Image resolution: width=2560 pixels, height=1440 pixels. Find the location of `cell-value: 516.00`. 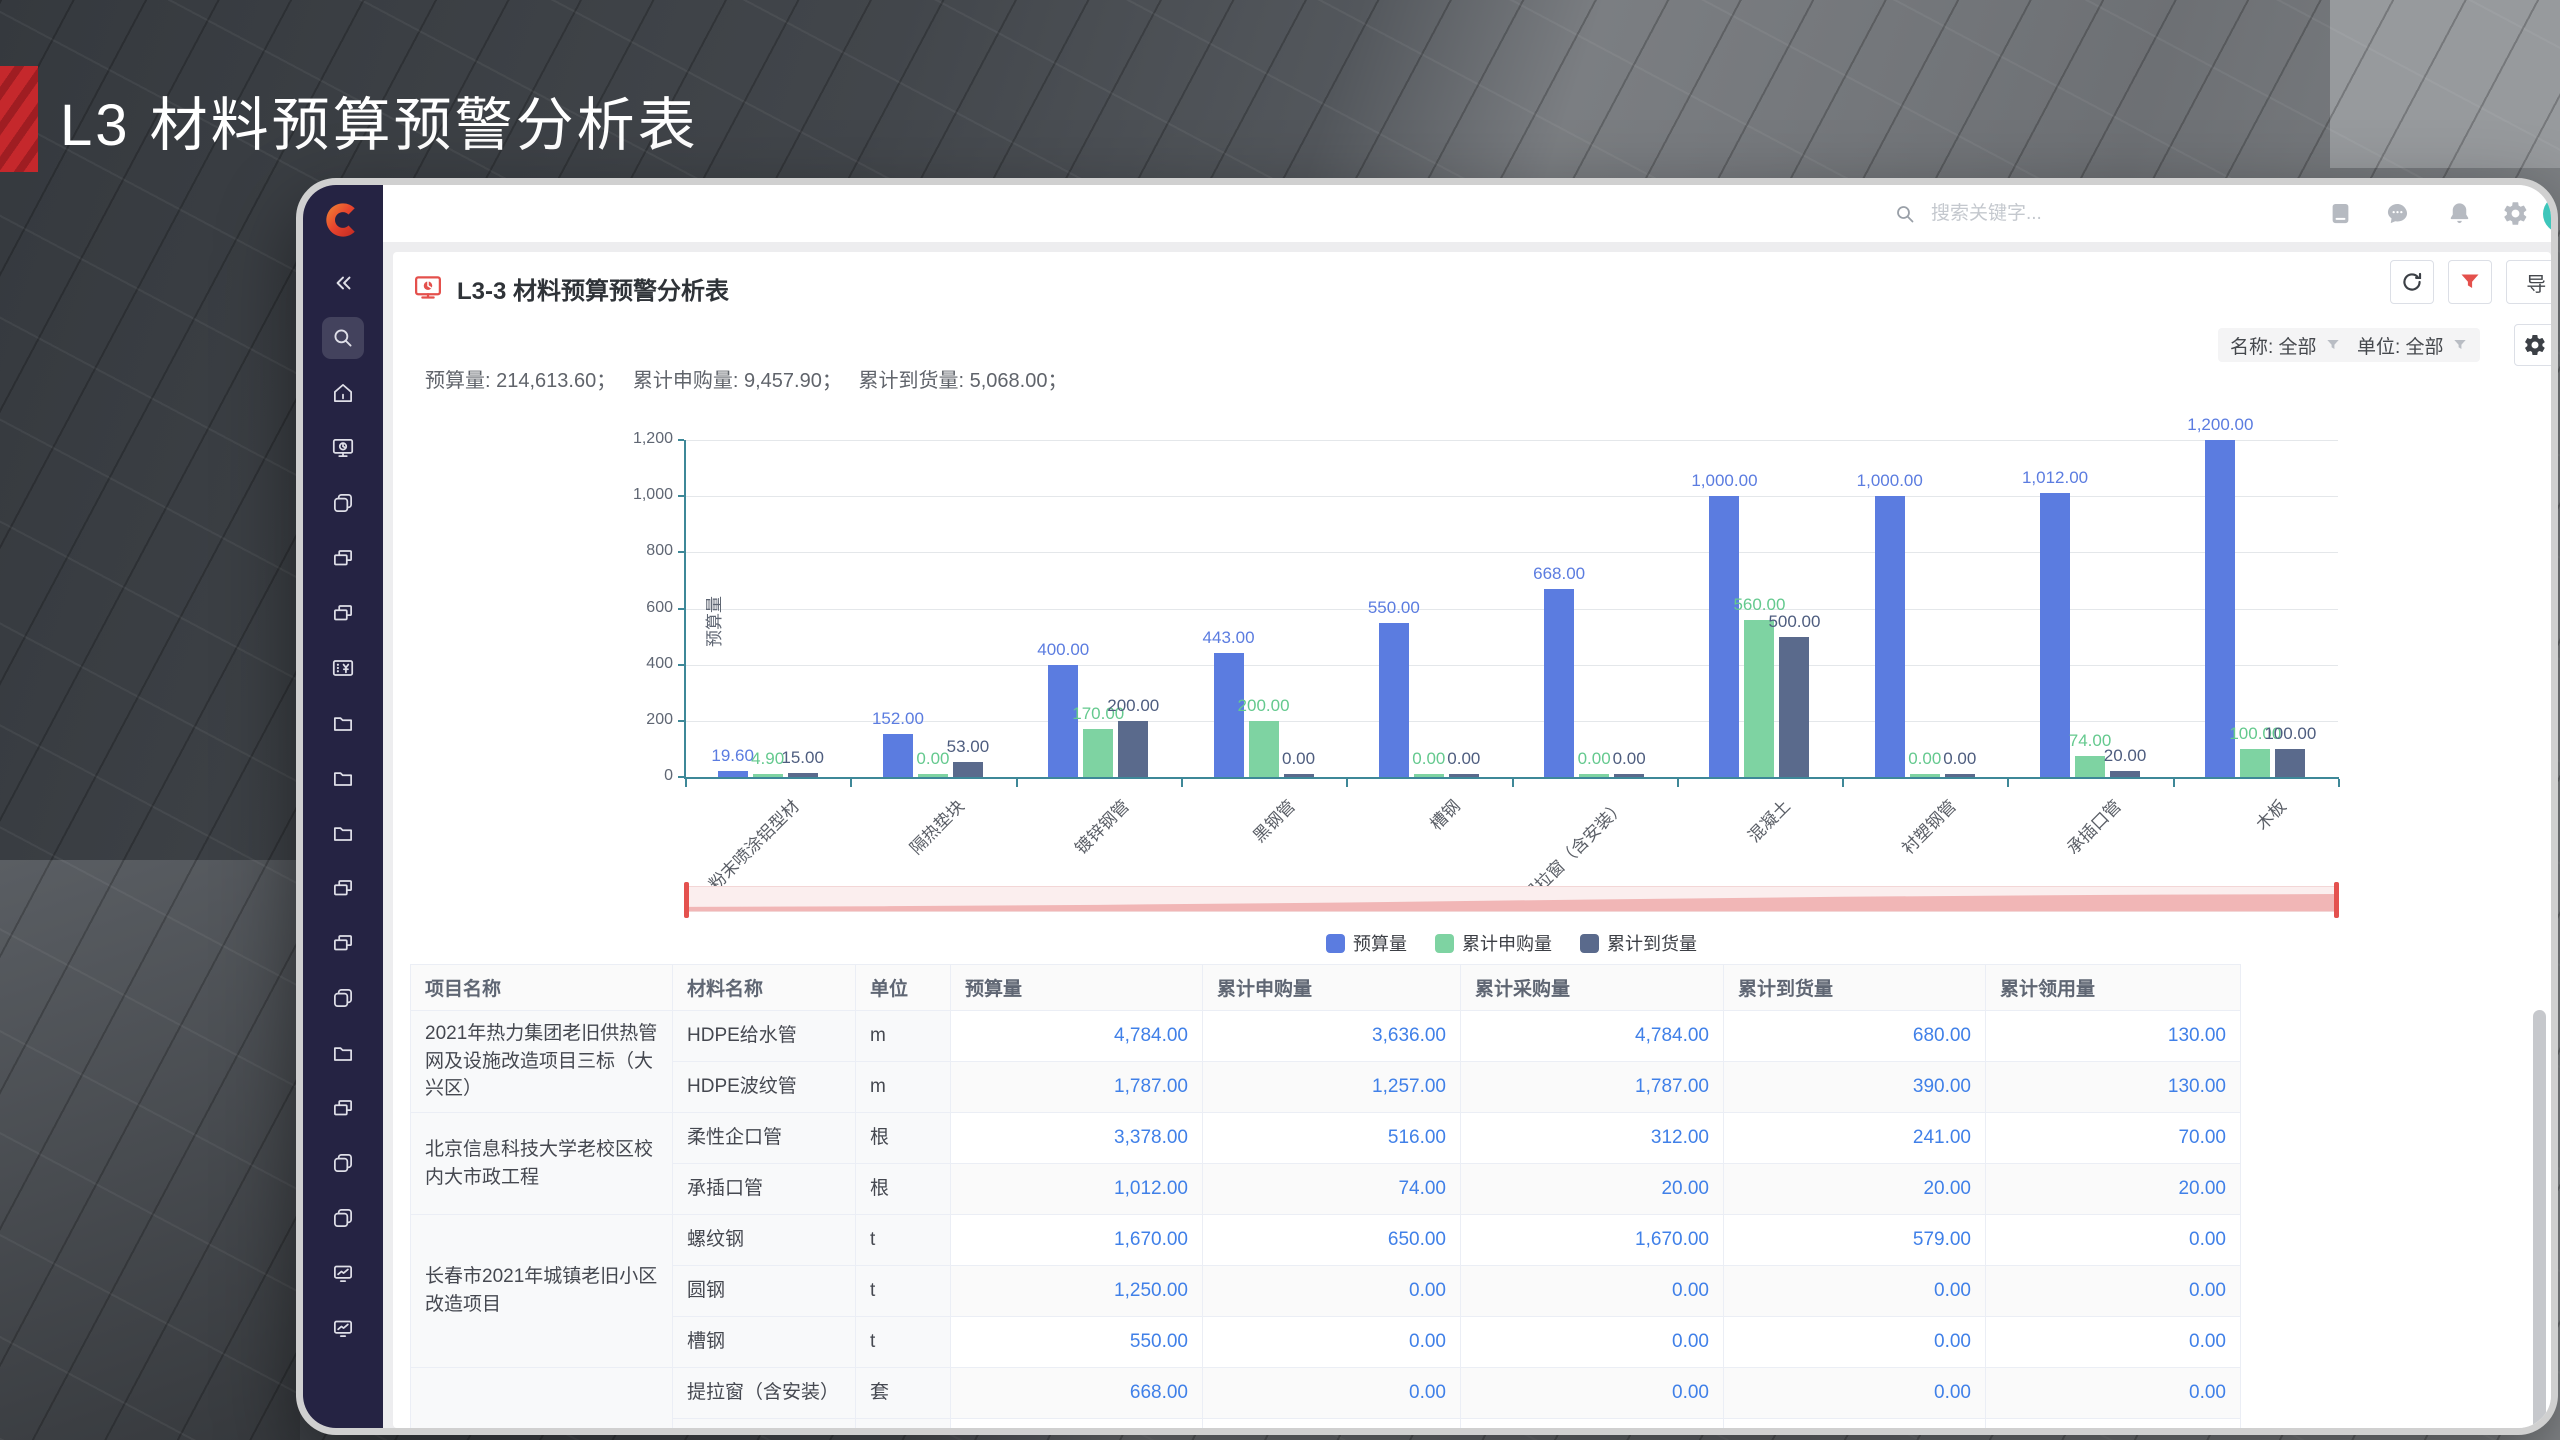

cell-value: 516.00 is located at coordinates (1331, 1138).